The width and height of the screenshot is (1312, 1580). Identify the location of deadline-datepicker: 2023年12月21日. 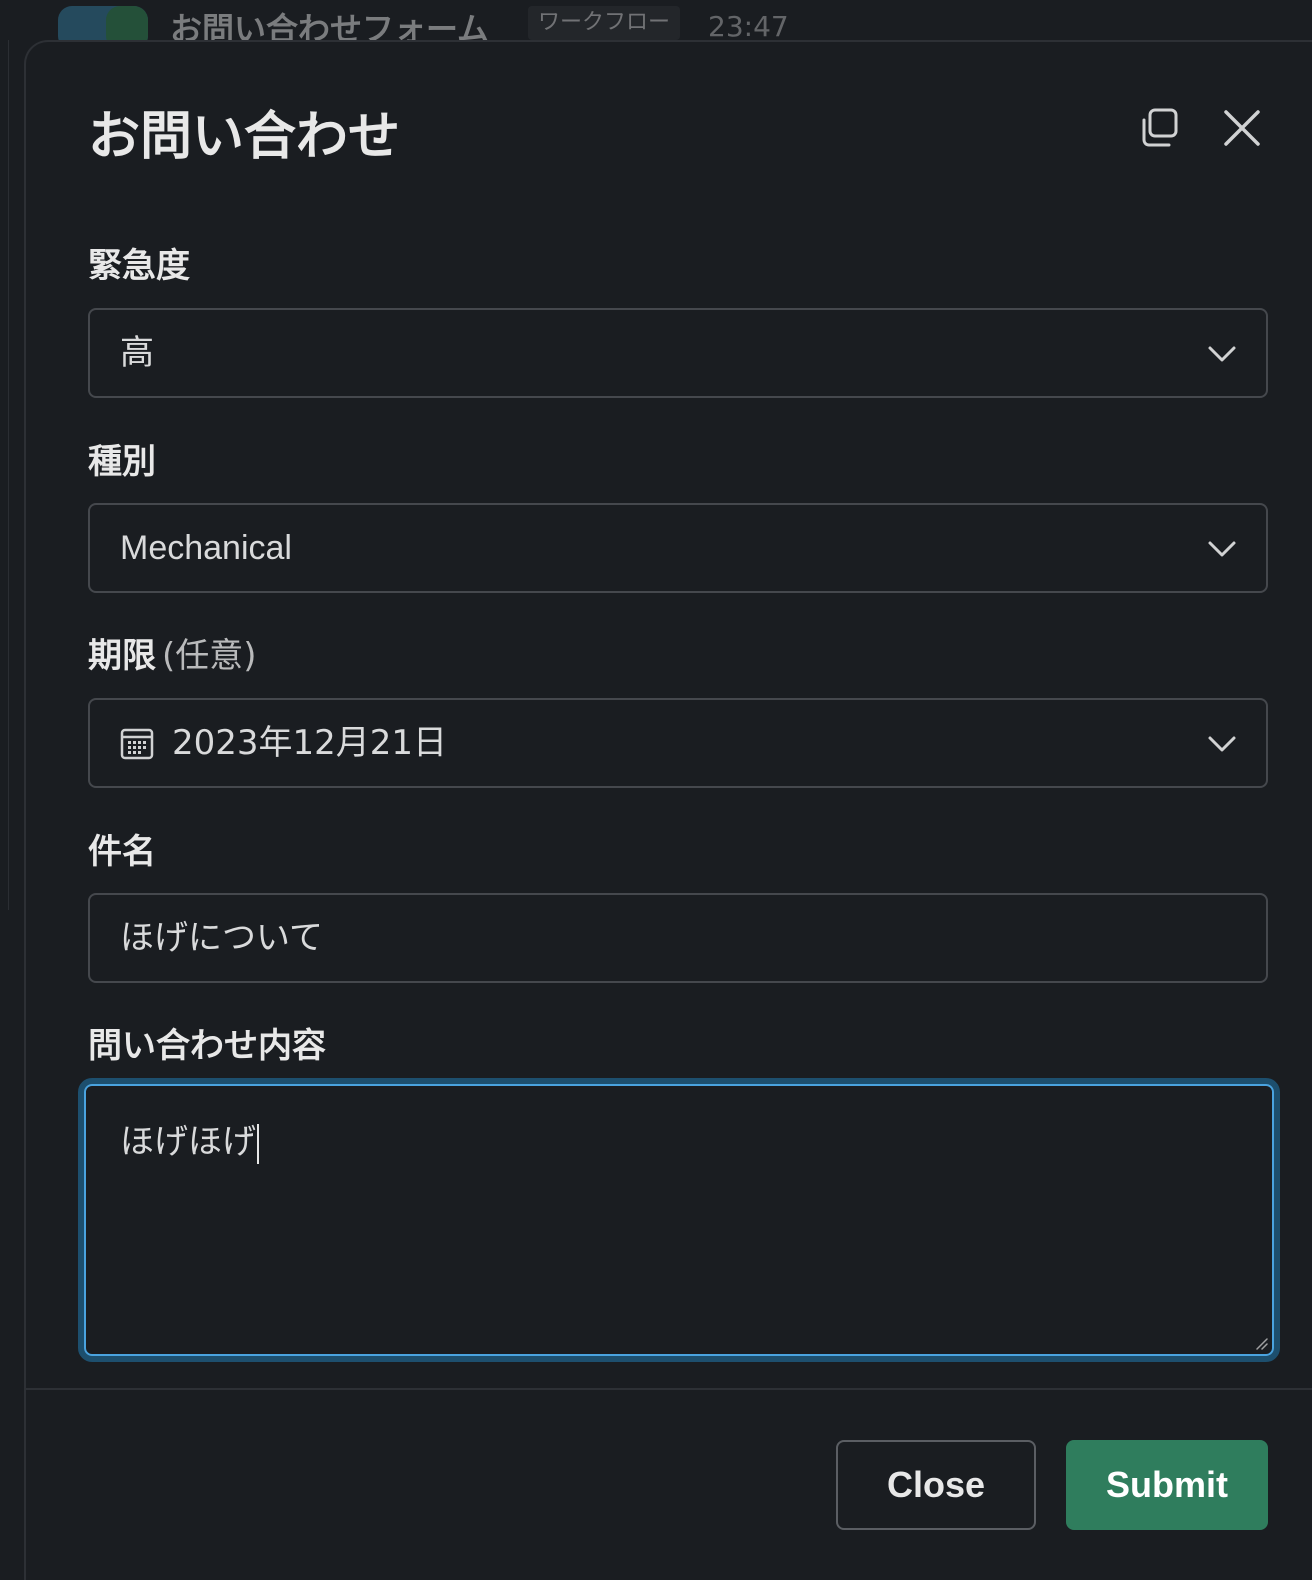
(678, 743).